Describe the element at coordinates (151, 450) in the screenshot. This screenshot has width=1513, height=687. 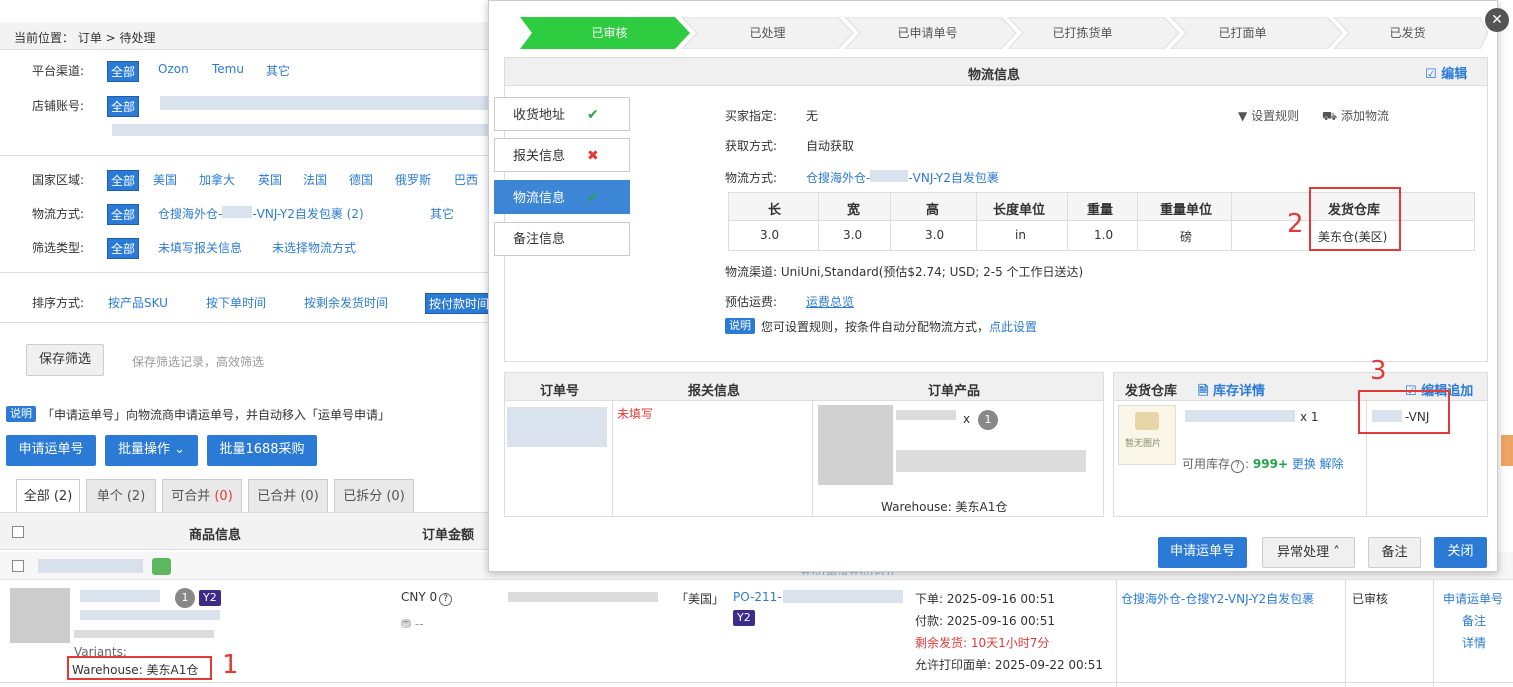
I see `batch-operation-button: 批量操作 ⌄` at that location.